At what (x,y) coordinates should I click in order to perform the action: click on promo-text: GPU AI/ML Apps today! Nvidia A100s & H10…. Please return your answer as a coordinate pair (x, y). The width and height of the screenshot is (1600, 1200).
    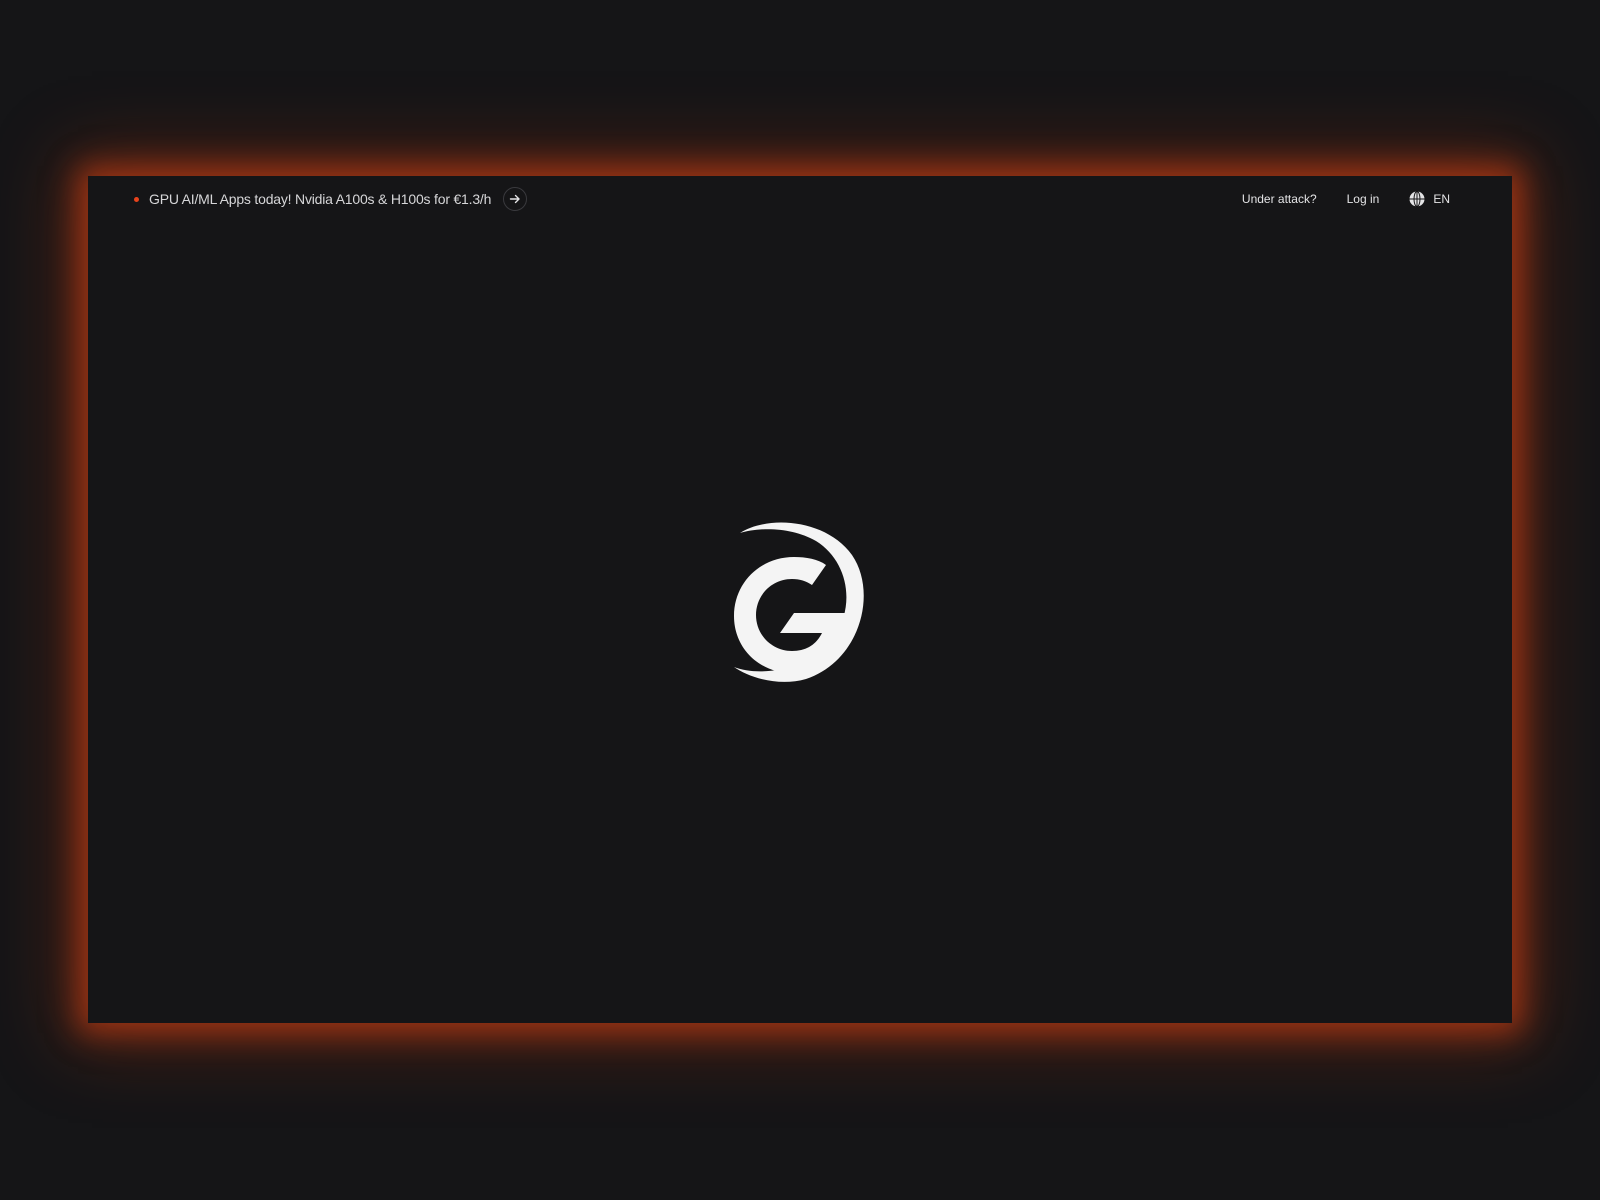
    Looking at the image, I should click on (320, 199).